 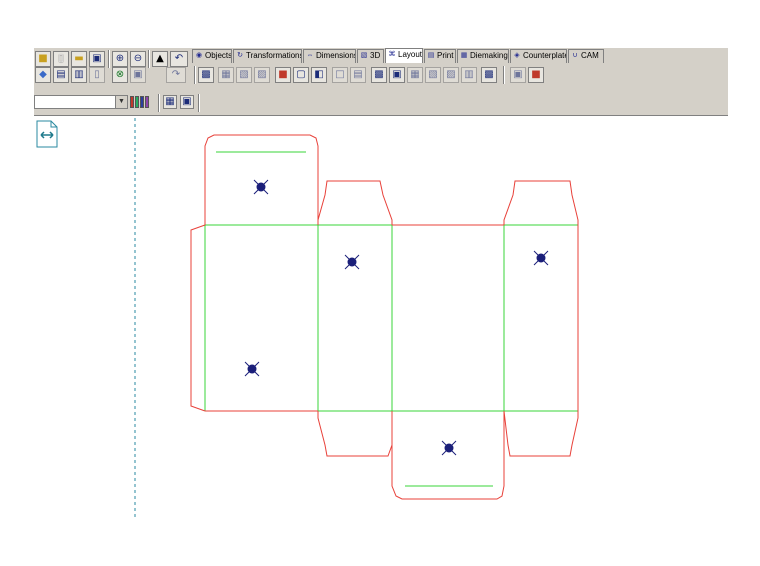 I want to click on counterplate-icon: ◈, so click(x=517, y=55).